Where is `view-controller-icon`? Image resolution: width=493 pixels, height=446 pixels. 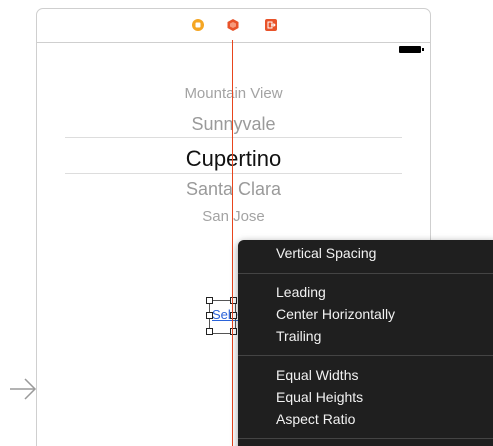 view-controller-icon is located at coordinates (198, 24).